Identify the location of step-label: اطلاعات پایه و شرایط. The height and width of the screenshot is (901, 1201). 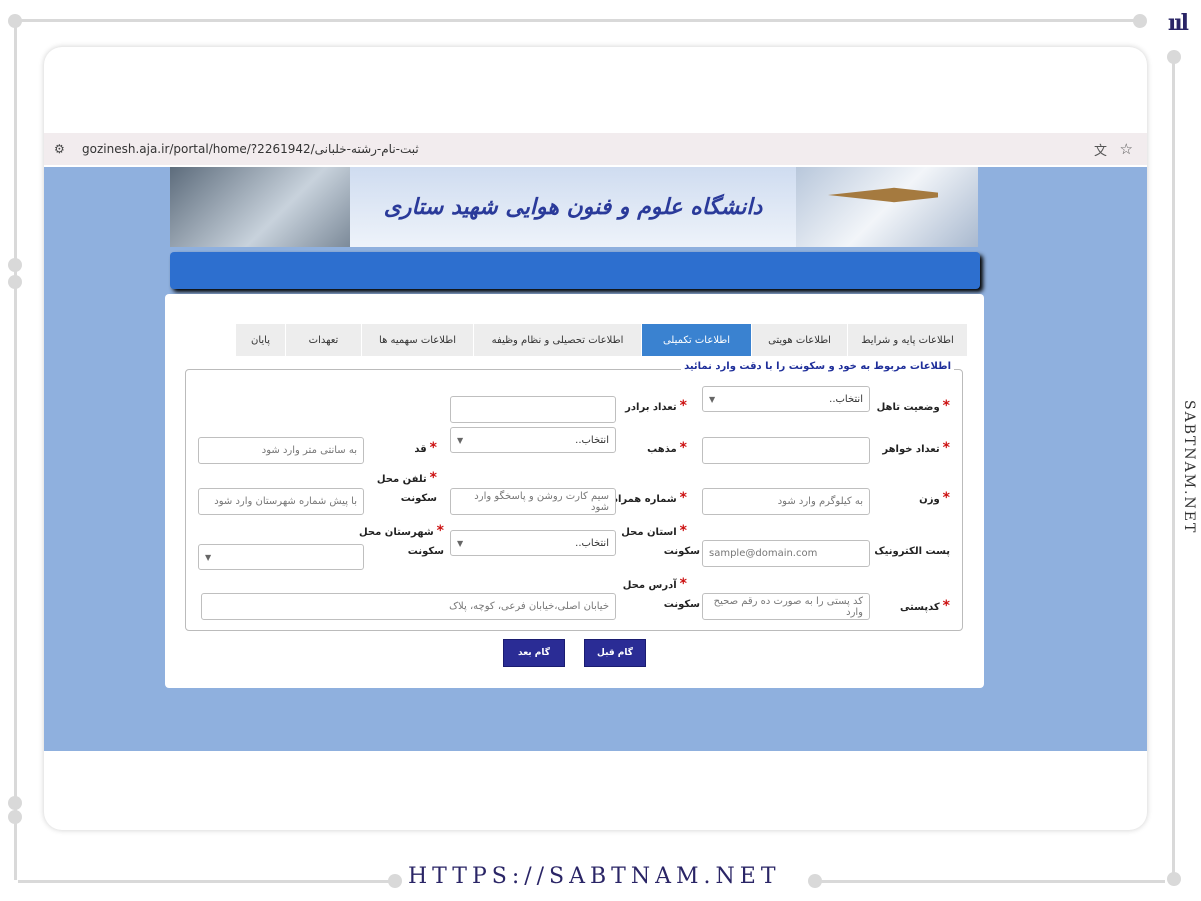
(907, 340).